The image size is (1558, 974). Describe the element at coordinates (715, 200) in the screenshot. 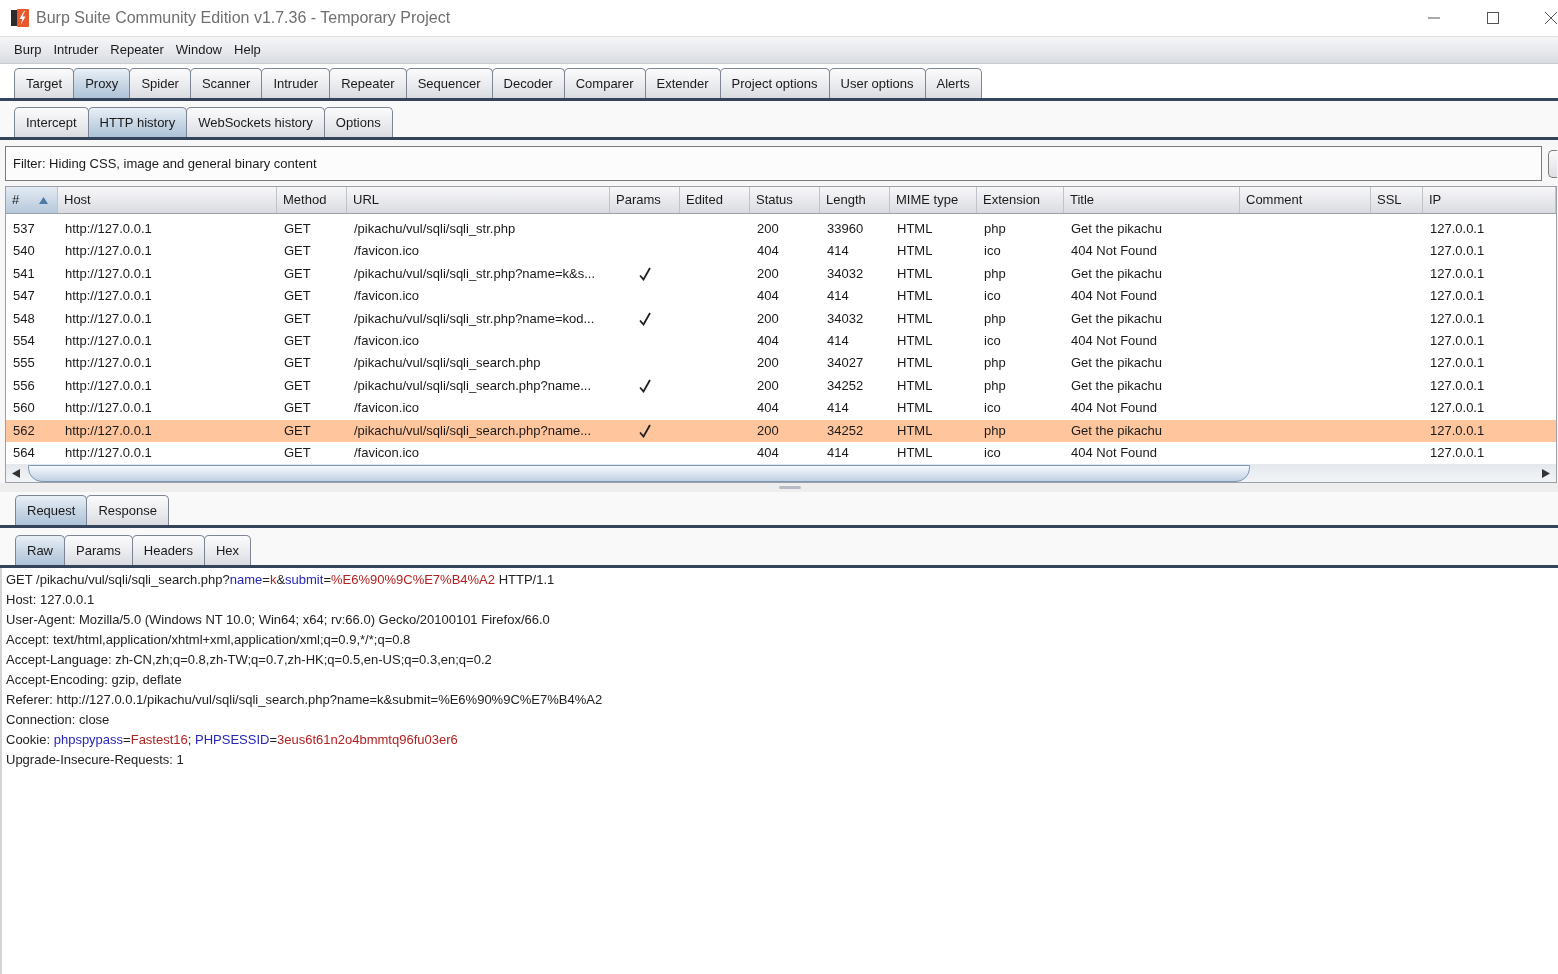

I see `column-header: Edited` at that location.